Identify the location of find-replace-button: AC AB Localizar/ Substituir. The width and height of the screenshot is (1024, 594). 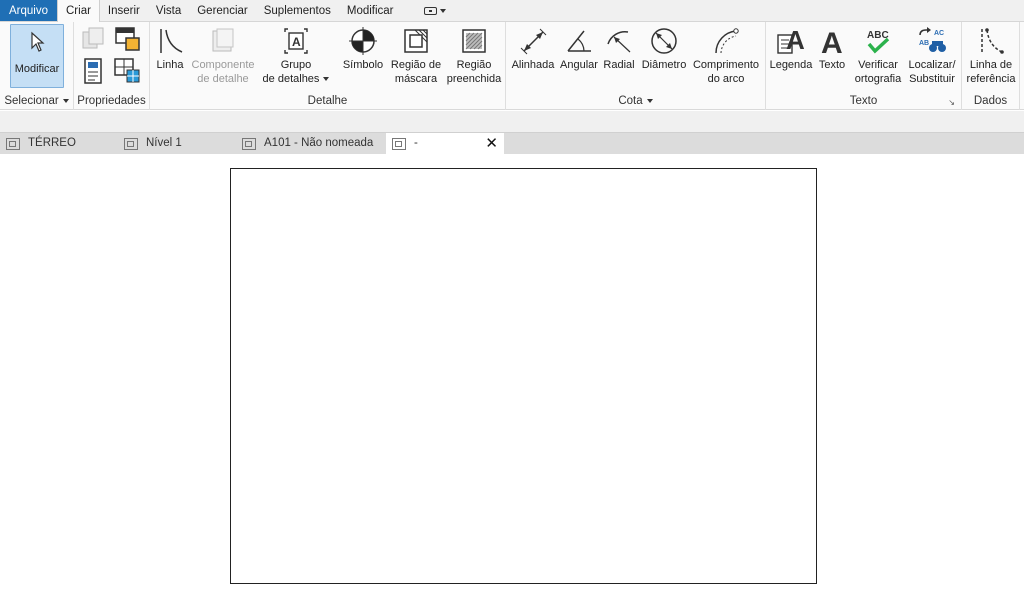
(932, 57).